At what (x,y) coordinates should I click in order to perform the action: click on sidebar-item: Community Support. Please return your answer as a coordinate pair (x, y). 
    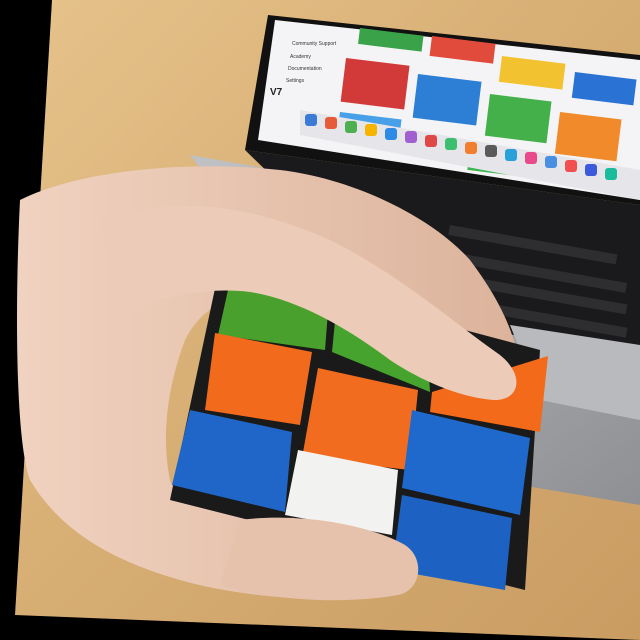
    Looking at the image, I should click on (314, 44).